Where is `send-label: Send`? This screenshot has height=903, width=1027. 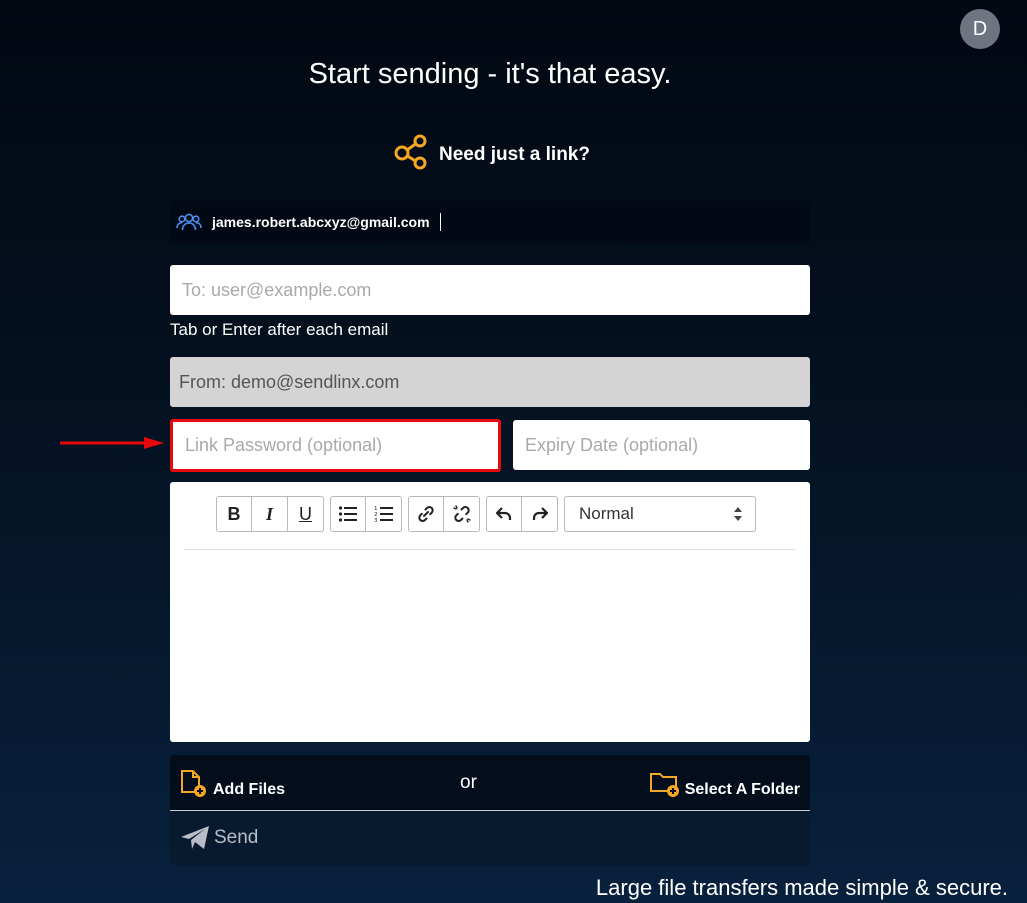
send-label: Send is located at coordinates (236, 837).